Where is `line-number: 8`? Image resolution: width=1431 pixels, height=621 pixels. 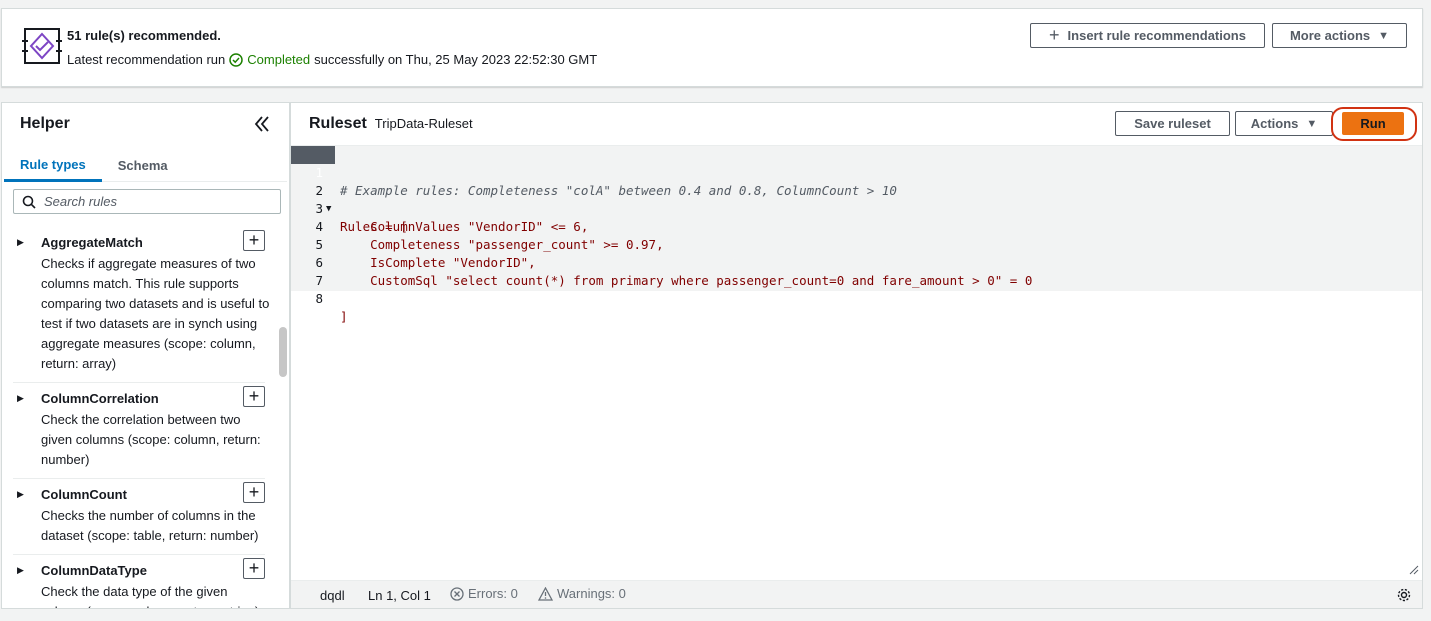 line-number: 8 is located at coordinates (319, 298).